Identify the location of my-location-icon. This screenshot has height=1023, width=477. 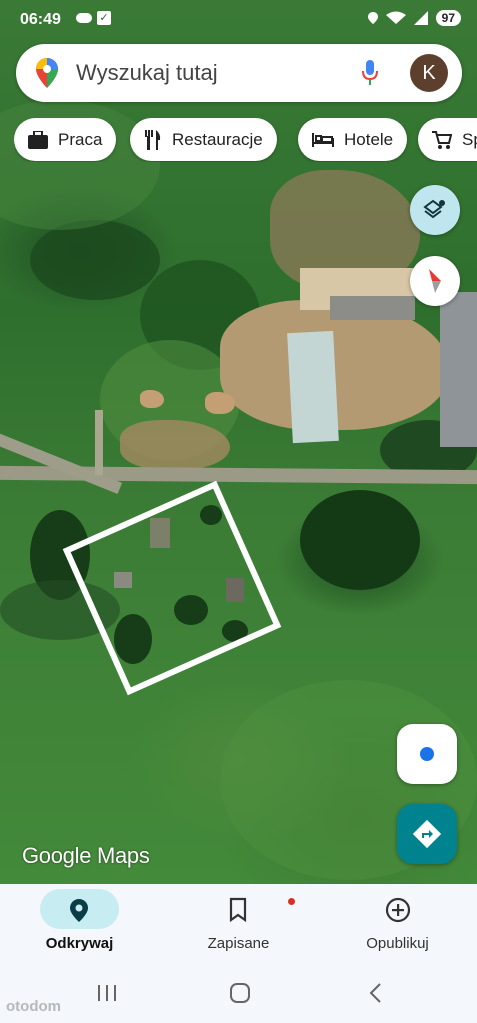
(427, 754).